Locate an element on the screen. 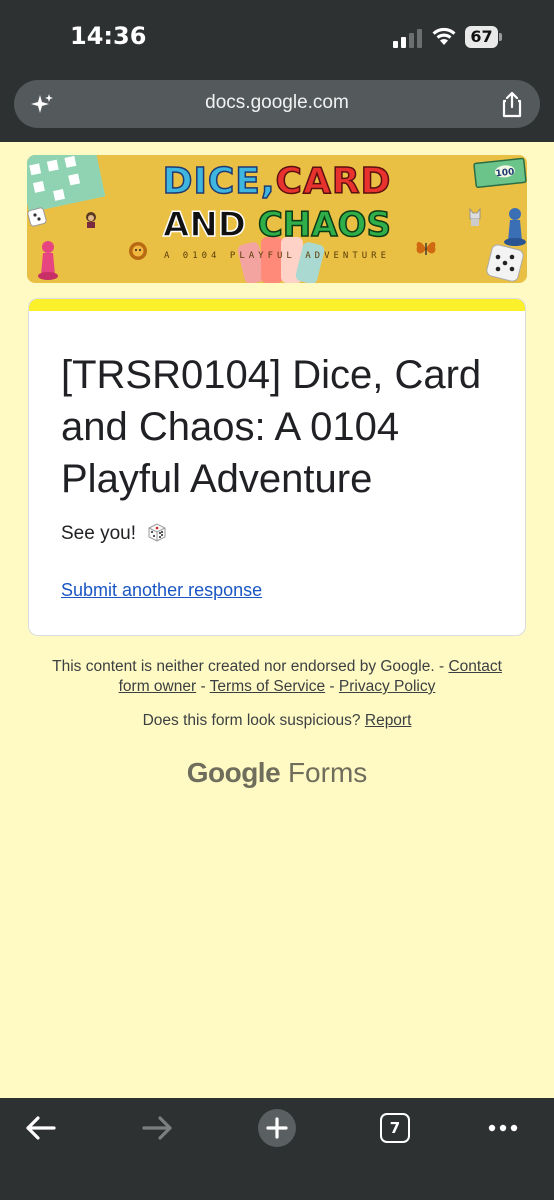  submit-another-response-link: Submit another response is located at coordinates (161, 590).